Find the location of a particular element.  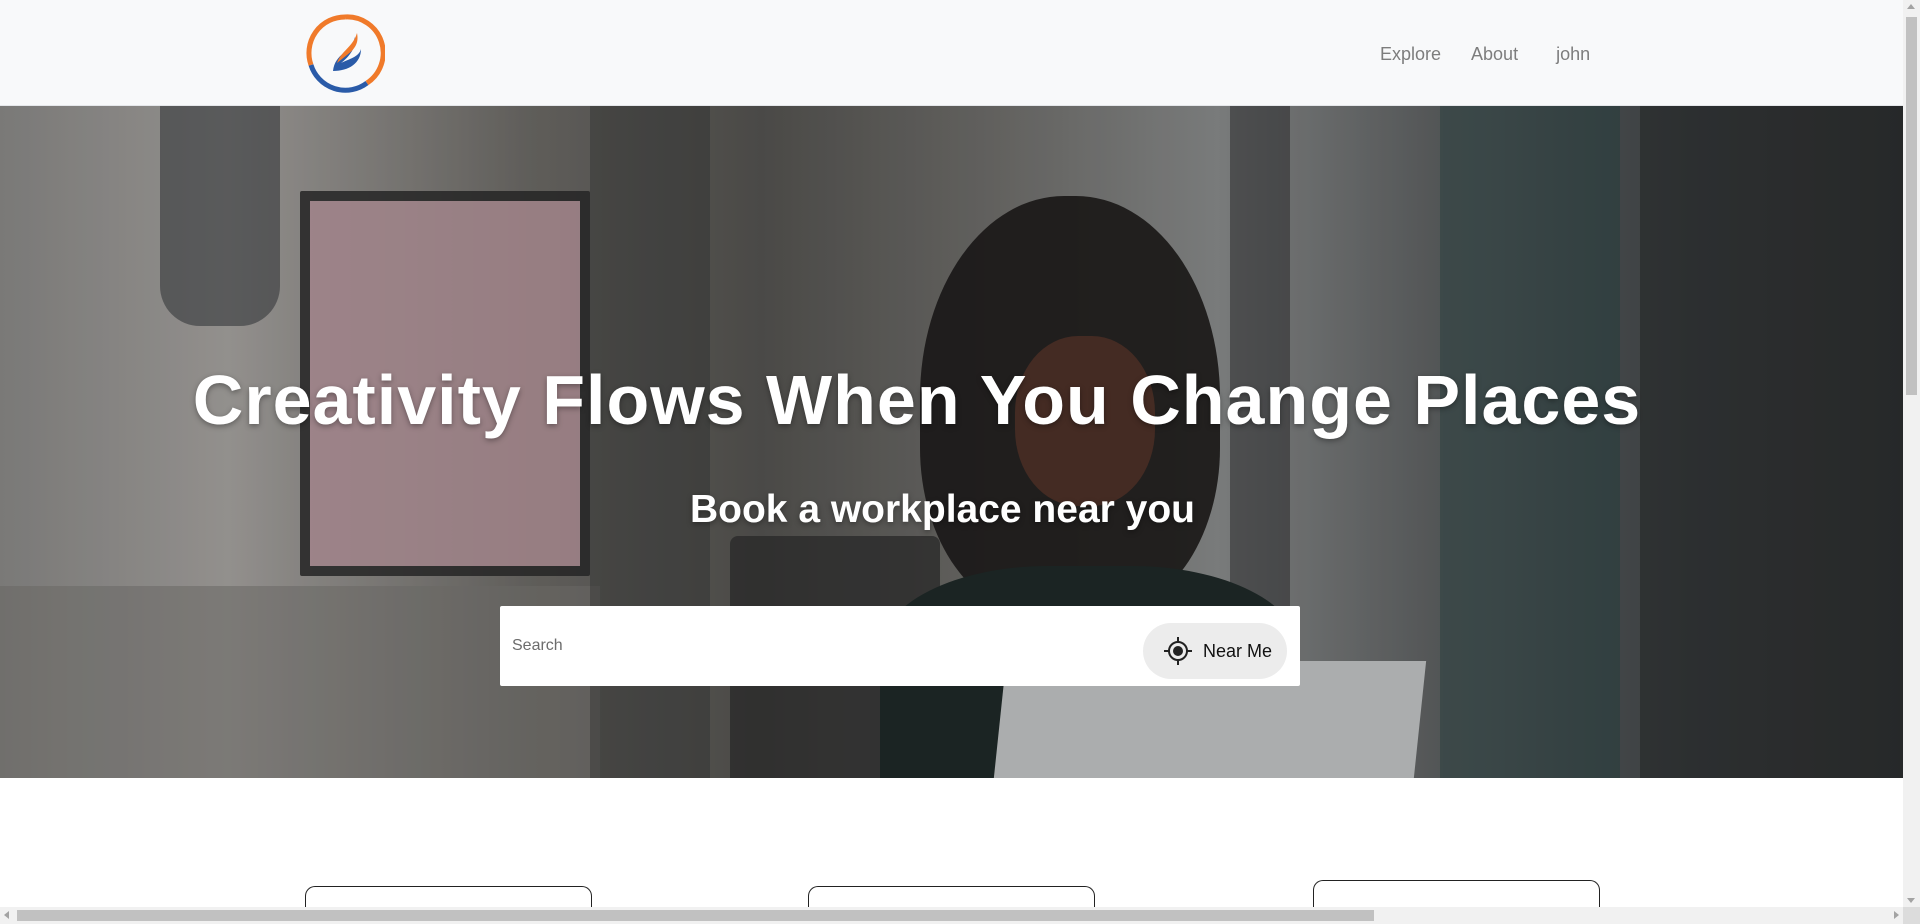

nav-links: Explore About john is located at coordinates (1485, 54).